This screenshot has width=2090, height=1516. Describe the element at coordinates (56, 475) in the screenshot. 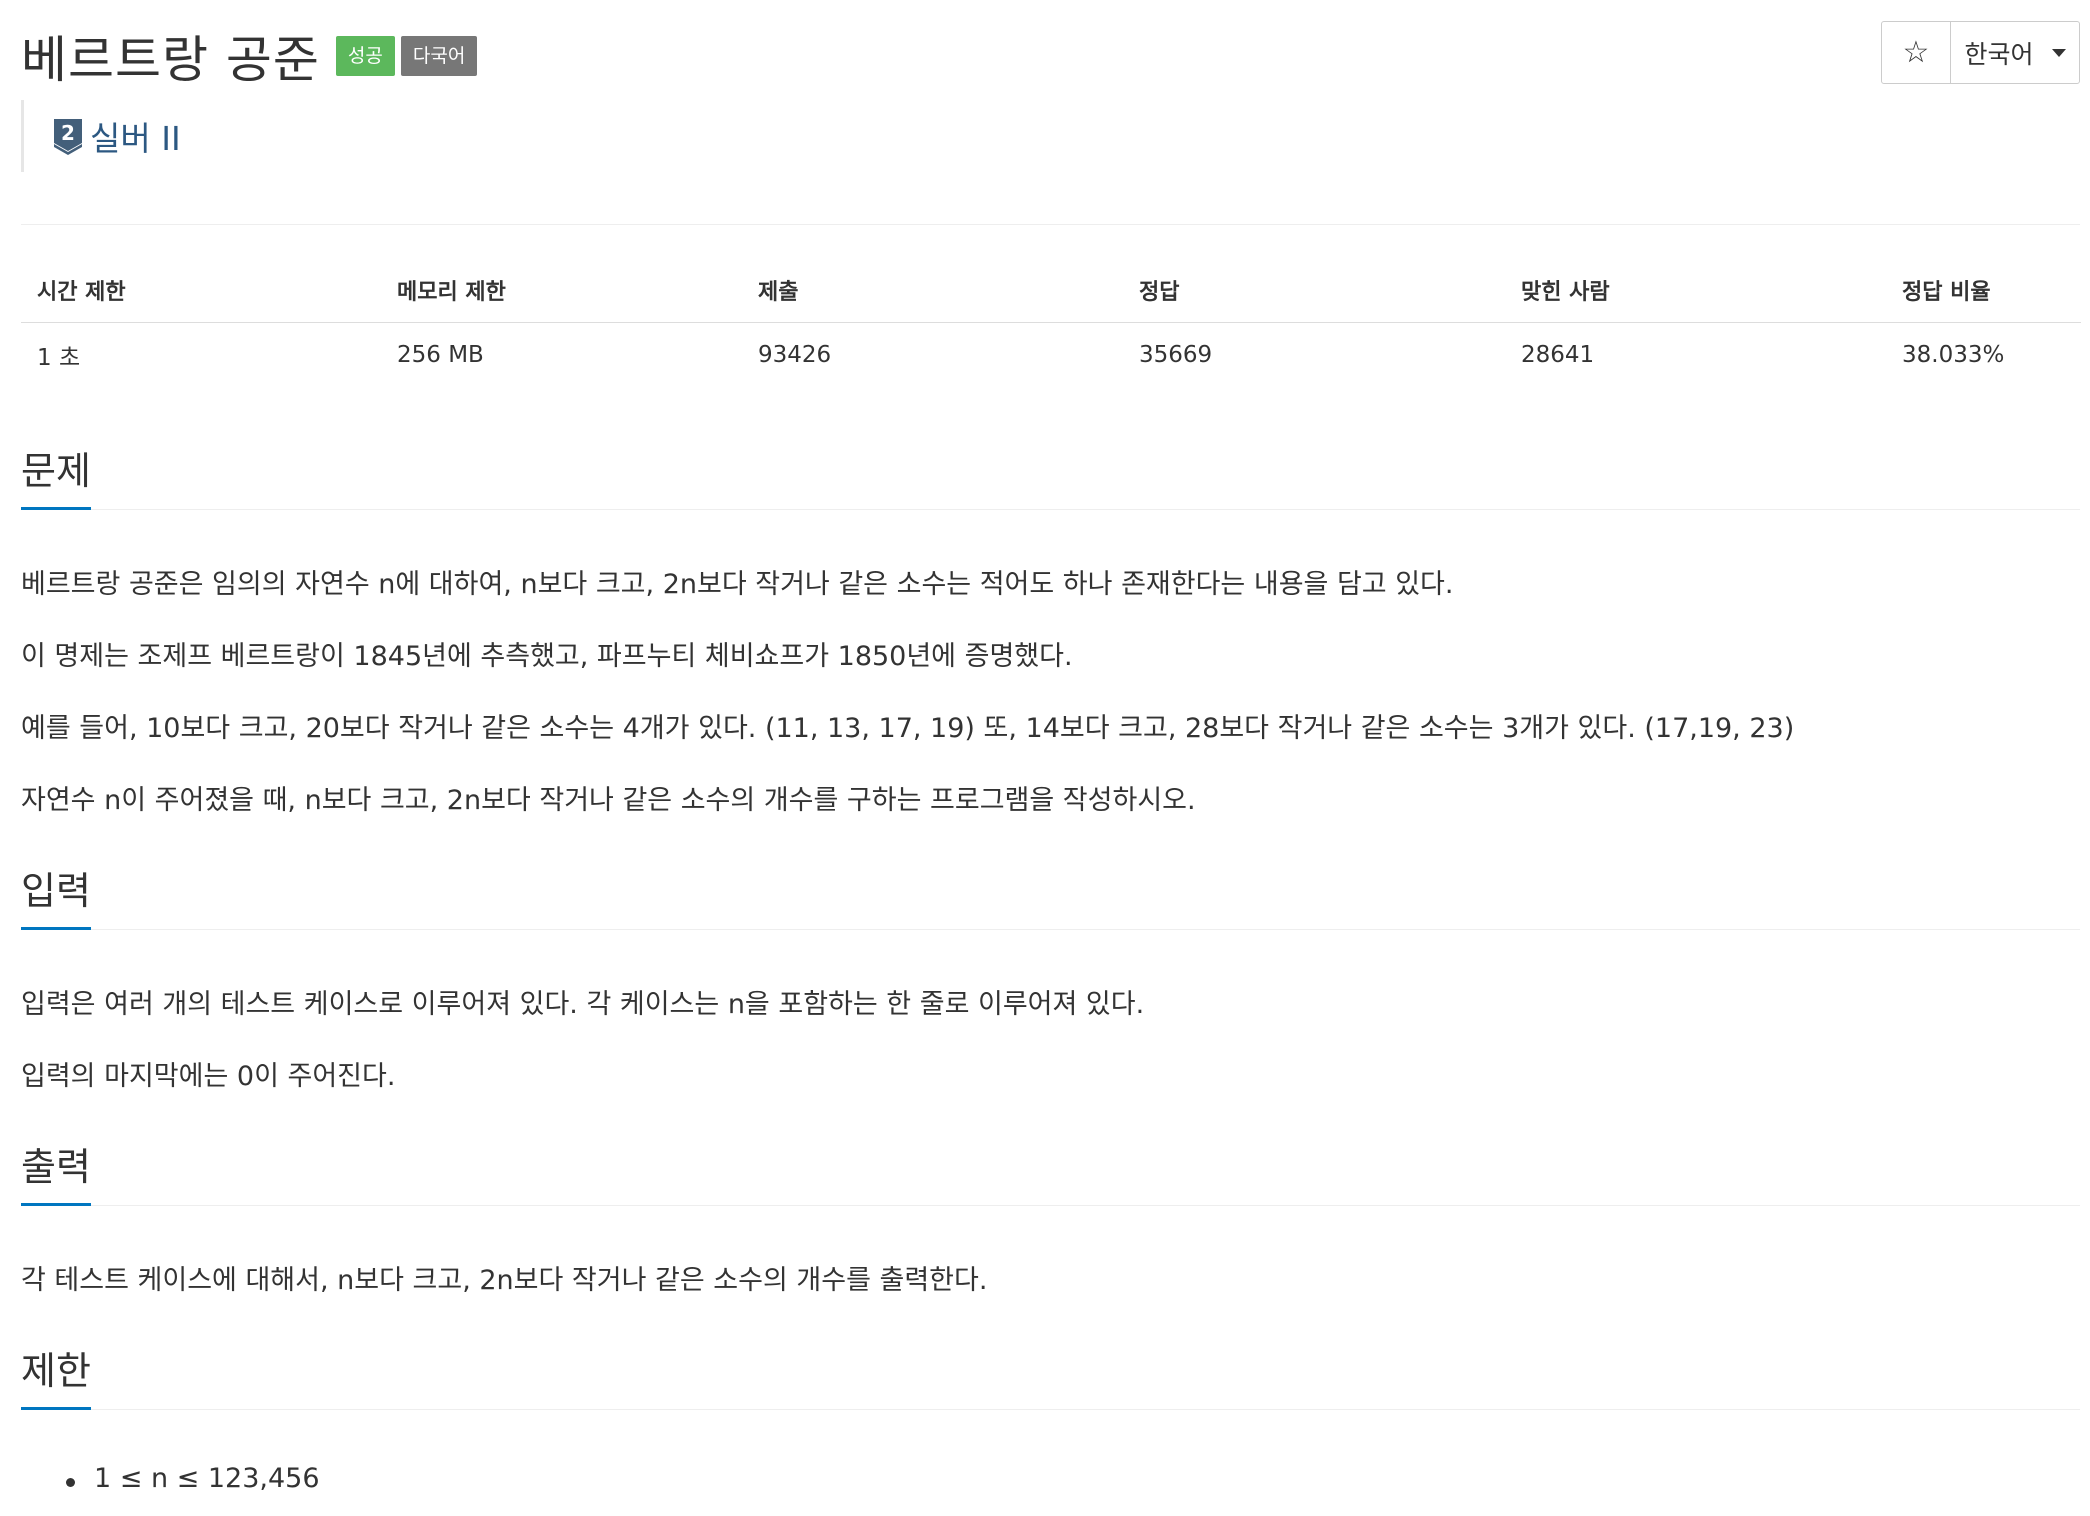

I see `problem-section-title: 문제` at that location.